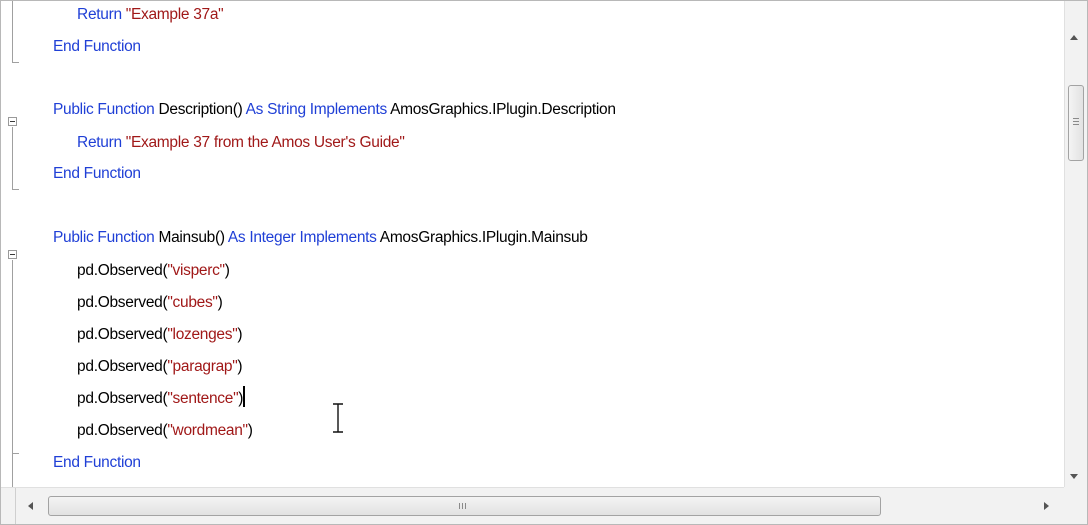  What do you see at coordinates (202, 109) in the screenshot?
I see `code-token-plain: Description()` at bounding box center [202, 109].